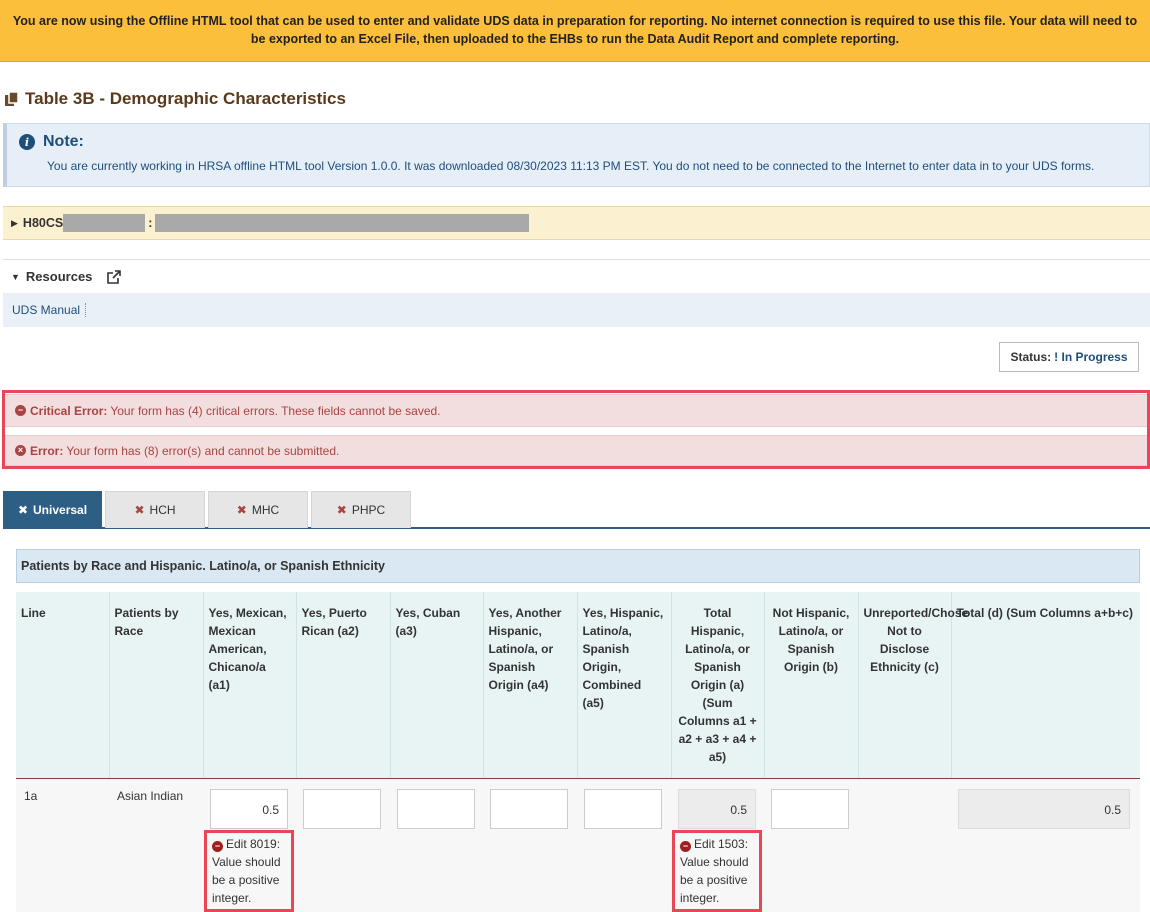 The width and height of the screenshot is (1150, 912). I want to click on line-number: 1a, so click(62, 845).